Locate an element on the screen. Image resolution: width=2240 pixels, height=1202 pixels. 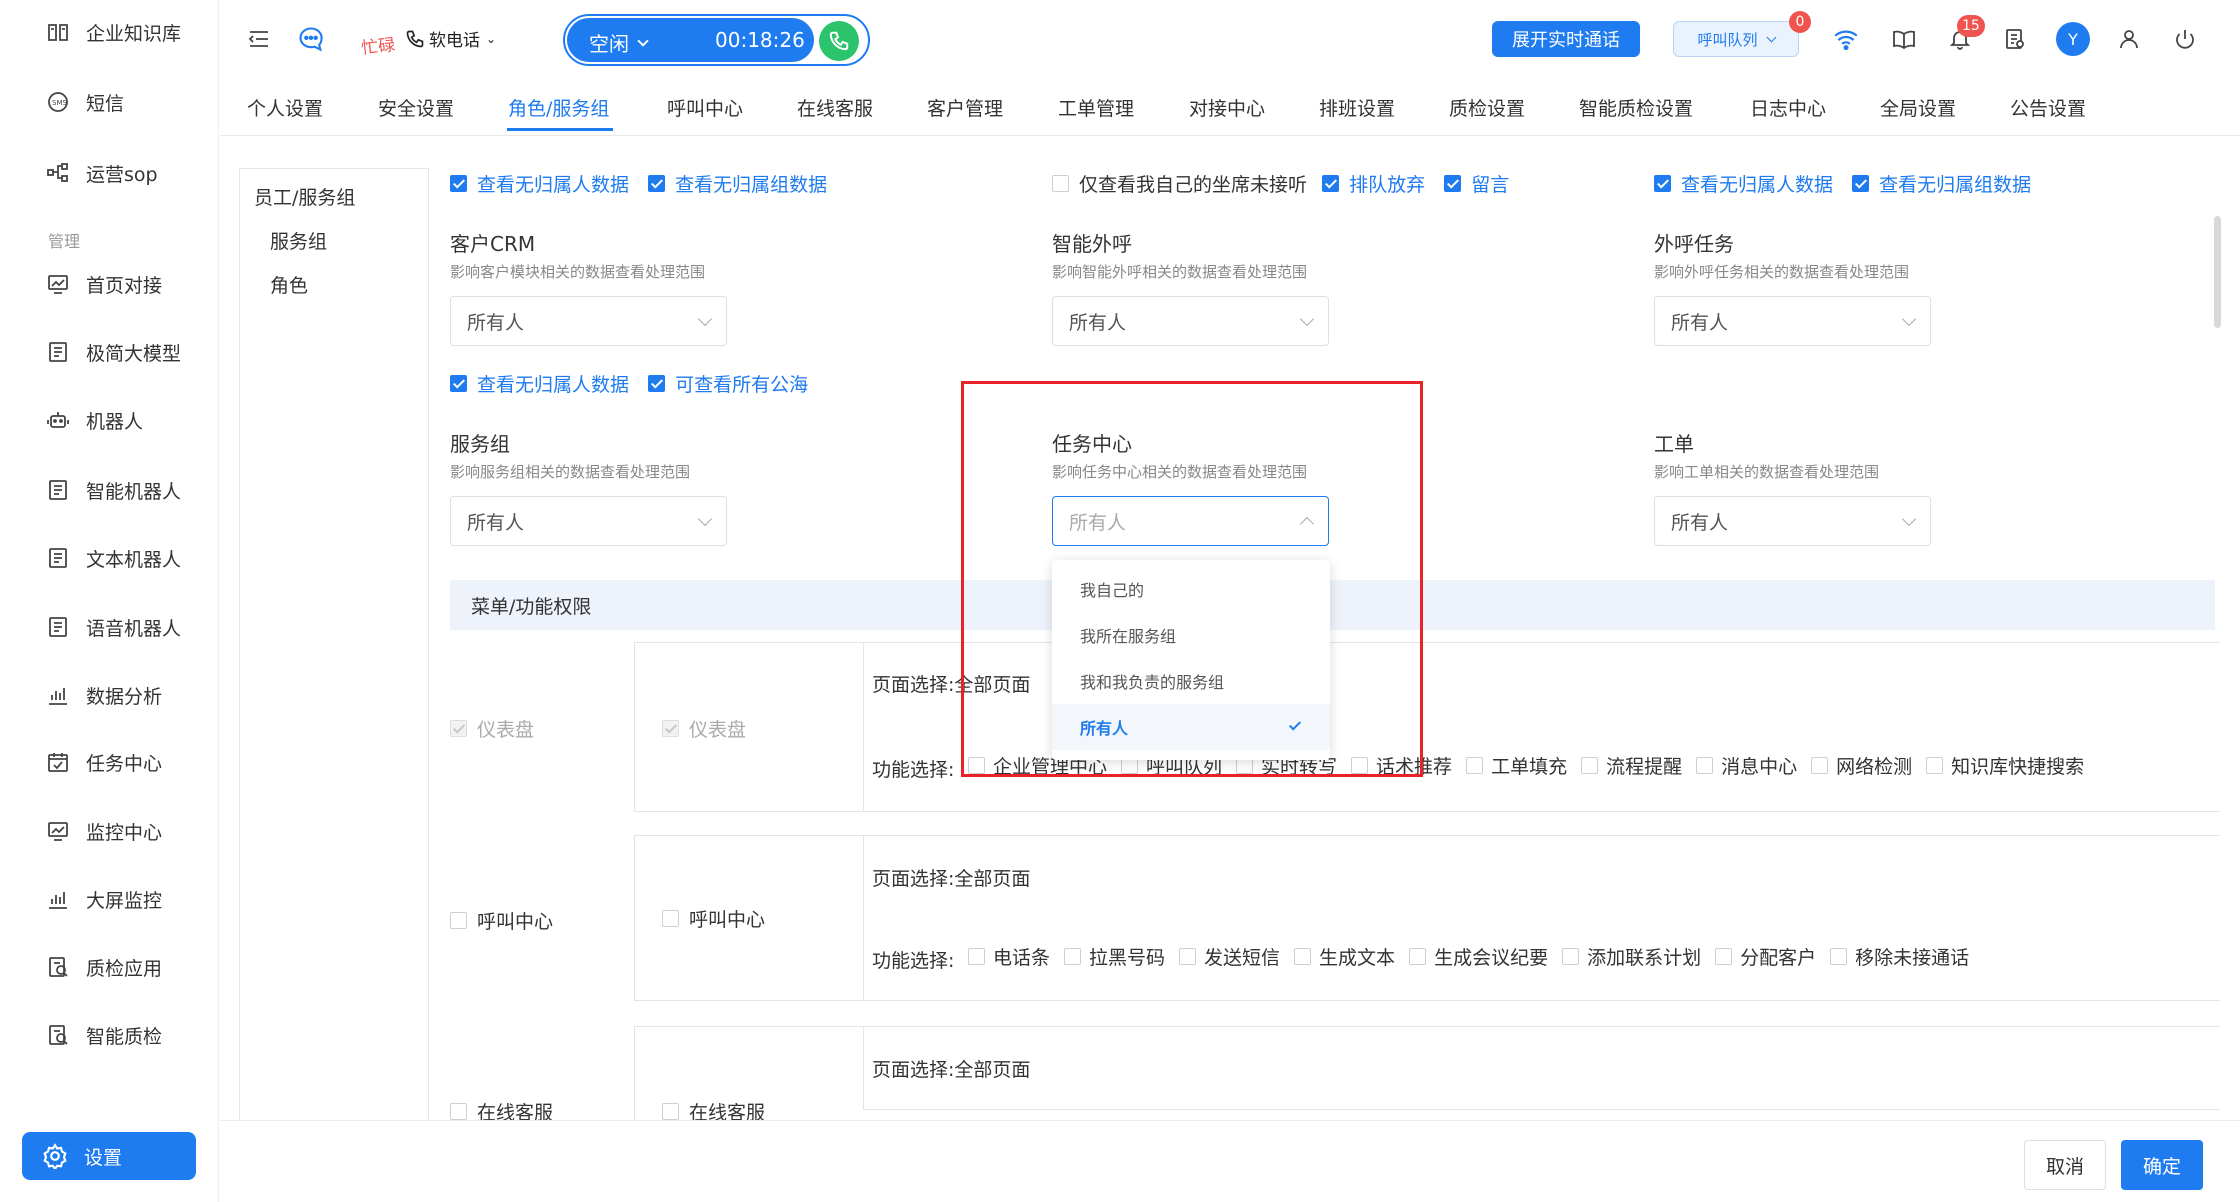
scope-desc: 影响智能外呼相关的数据查看处理范围 is located at coordinates (1180, 272).